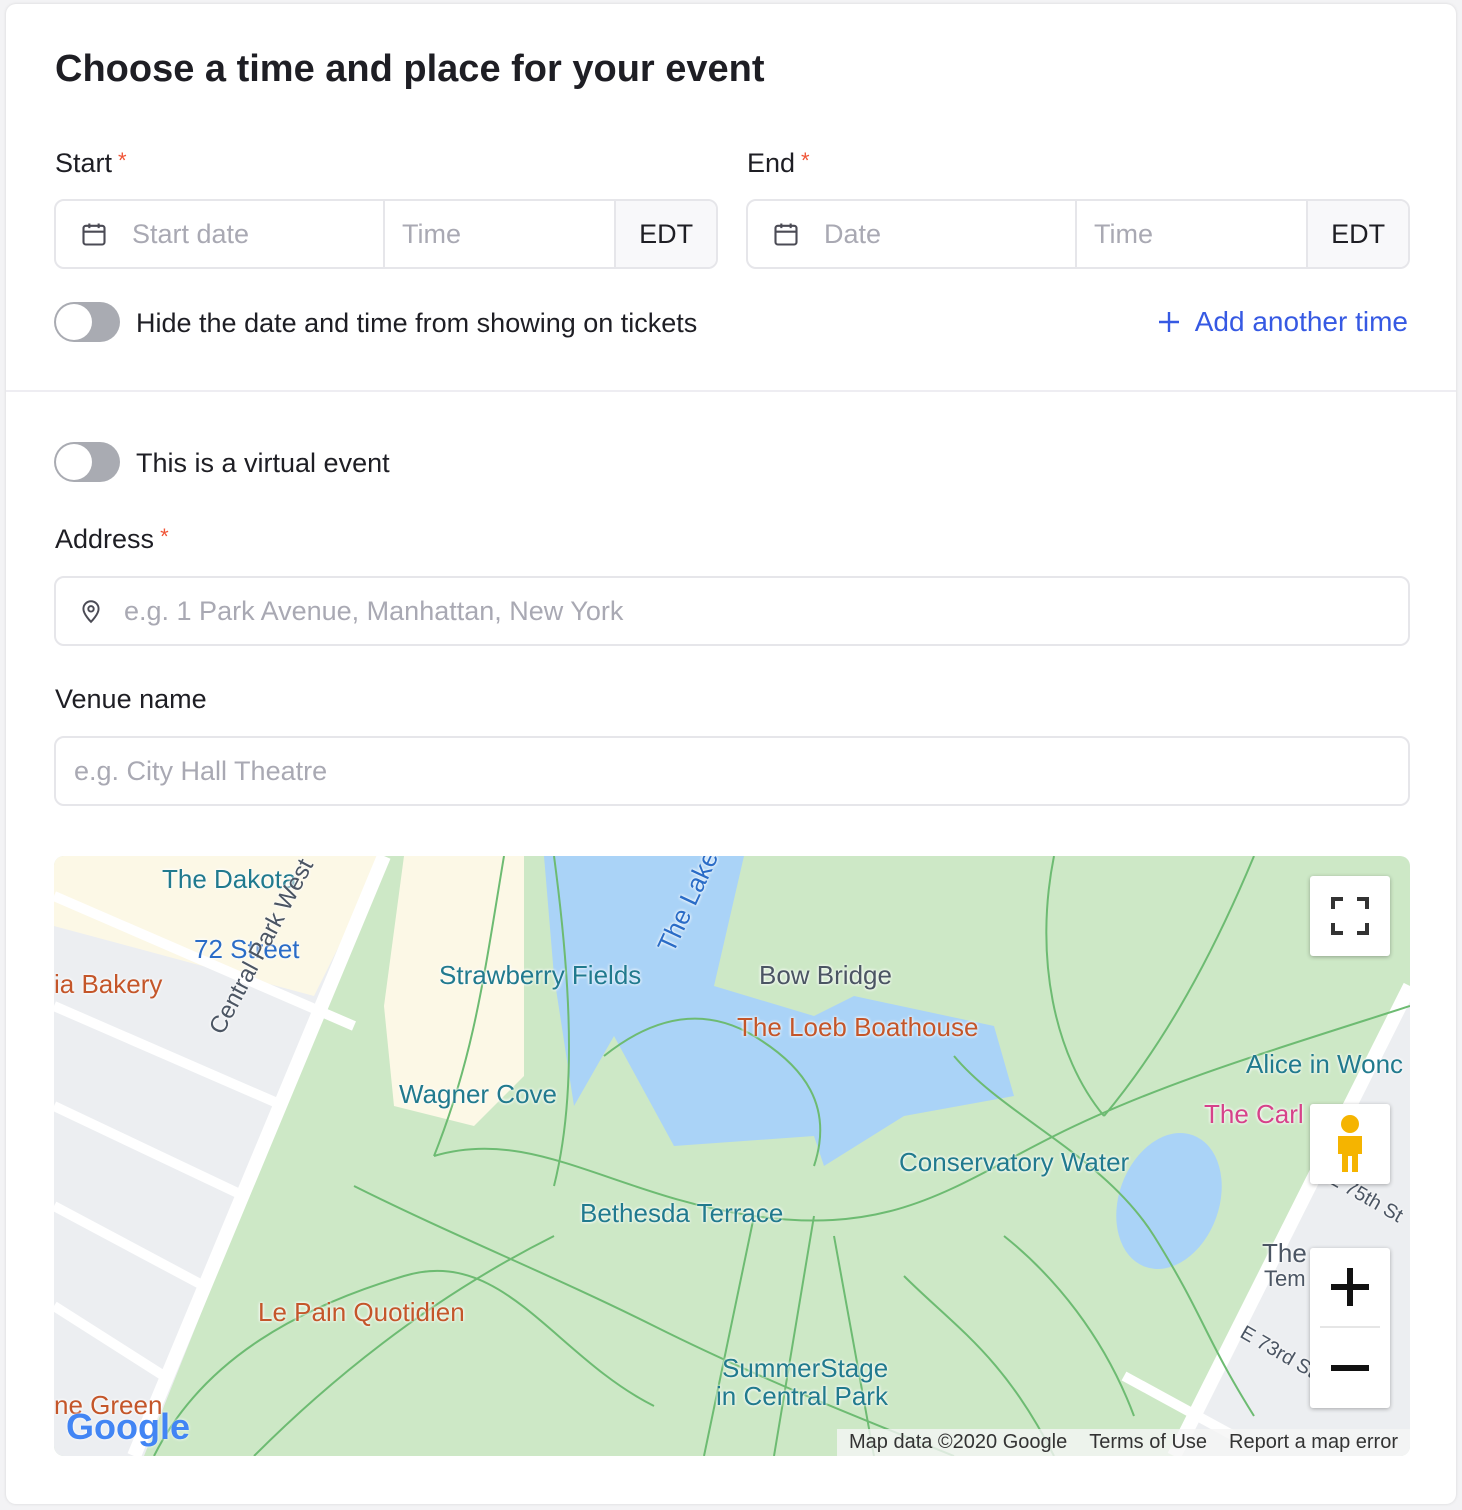  I want to click on location-pin-icon, so click(91, 612).